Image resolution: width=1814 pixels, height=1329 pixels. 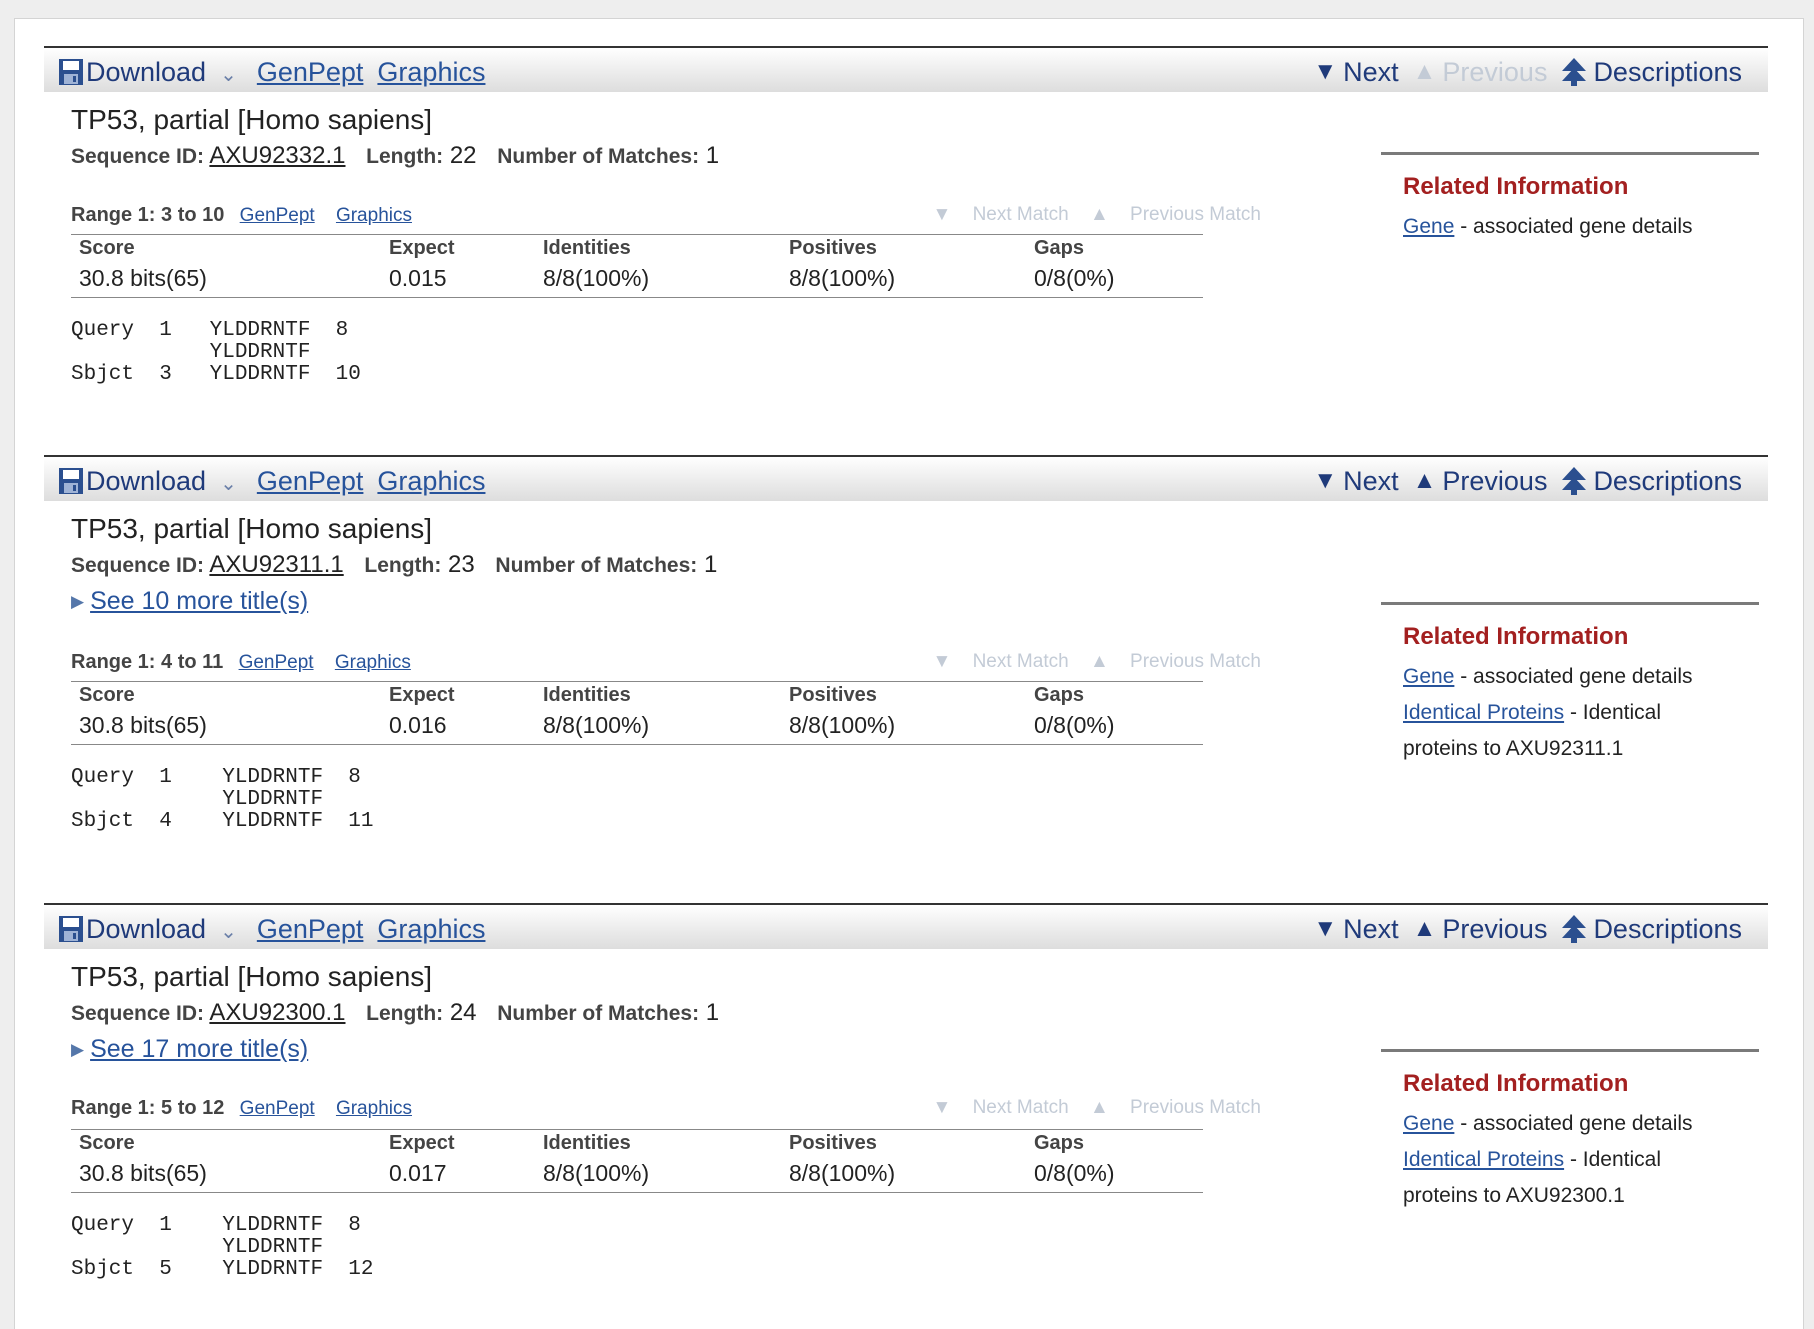 I want to click on next-label: Next, so click(x=1371, y=928).